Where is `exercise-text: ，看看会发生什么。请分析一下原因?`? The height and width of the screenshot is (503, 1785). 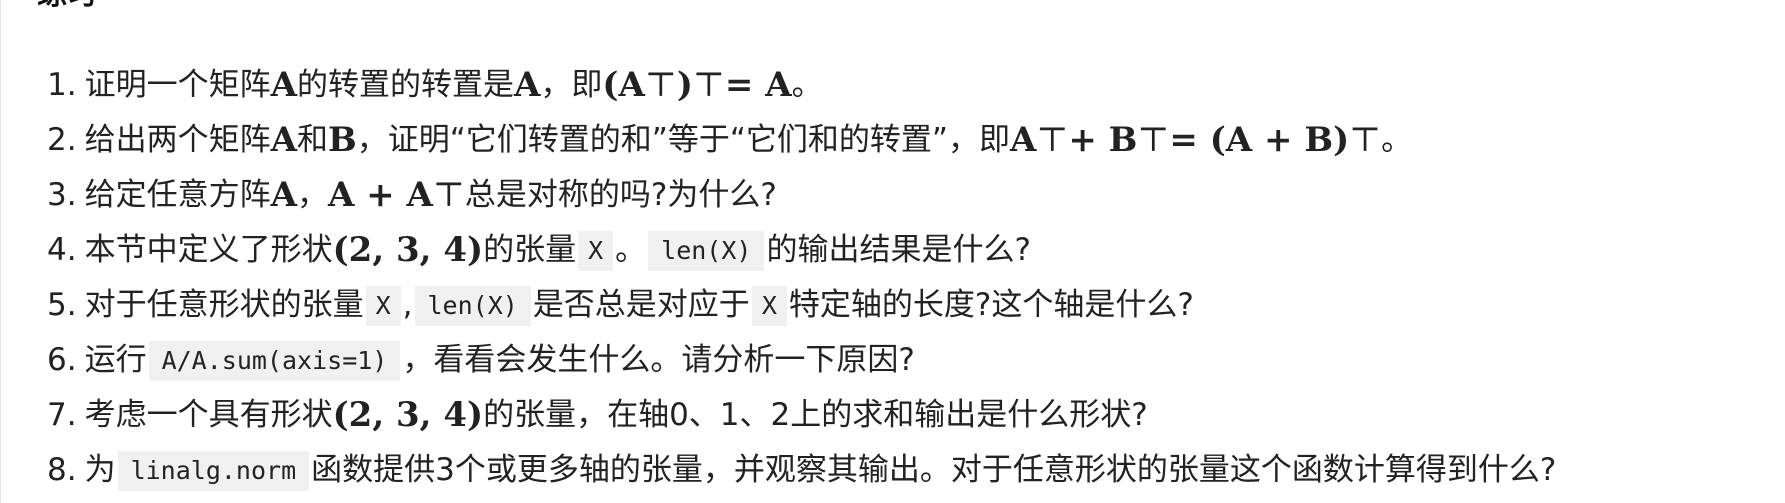
exercise-text: ，看看会发生什么。请分析一下原因? is located at coordinates (658, 360).